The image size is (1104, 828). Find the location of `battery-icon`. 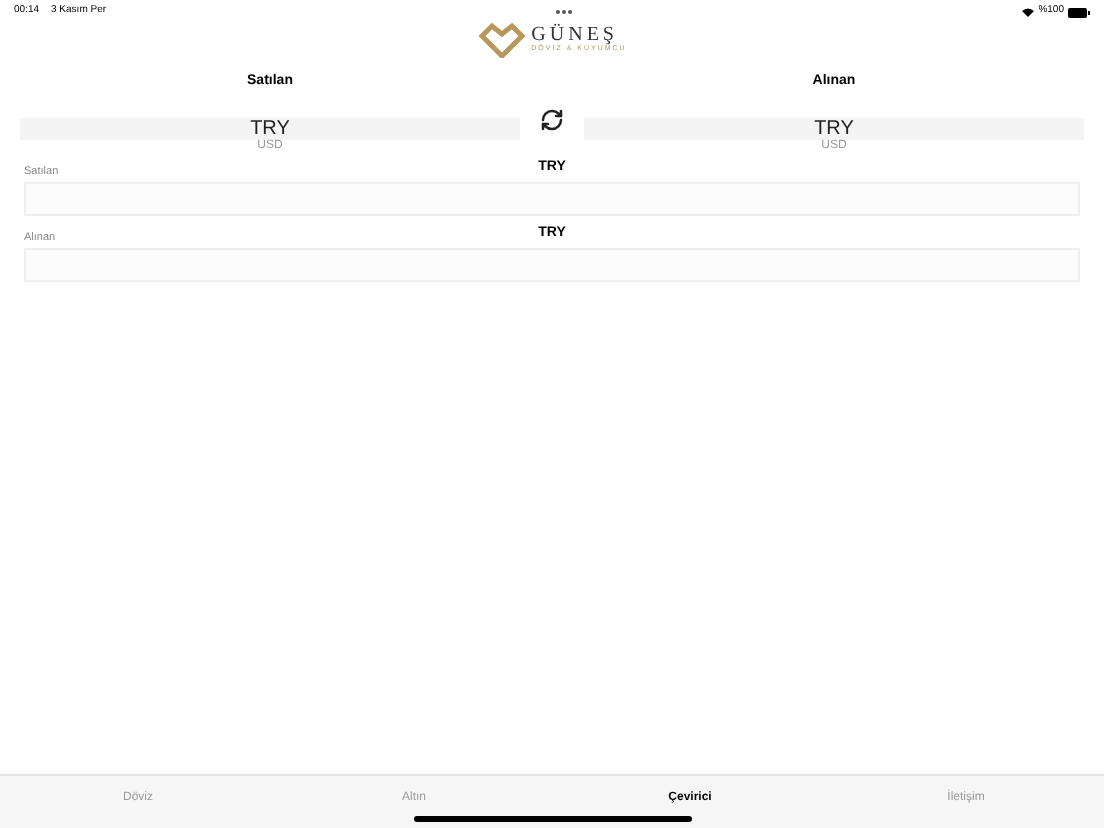

battery-icon is located at coordinates (1078, 12).